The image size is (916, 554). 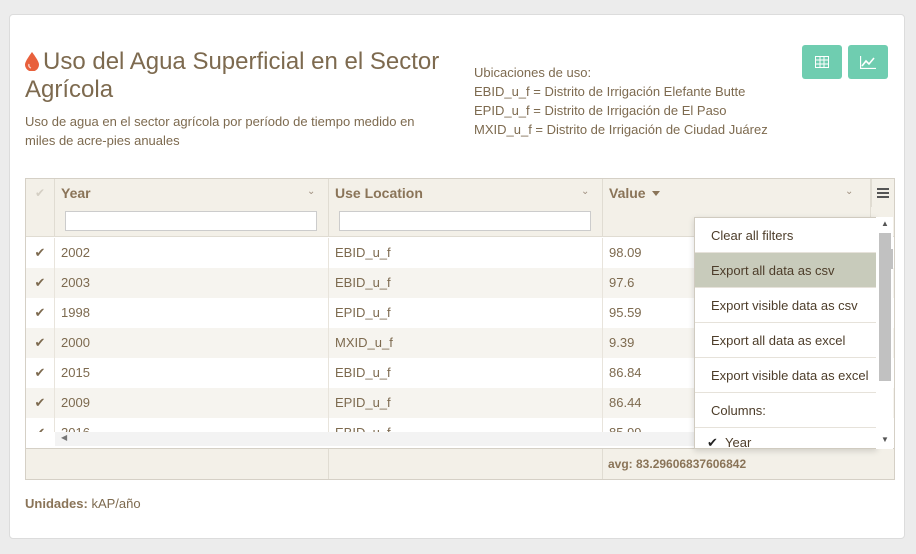 I want to click on select-all-checkbox: ✔, so click(x=40, y=208).